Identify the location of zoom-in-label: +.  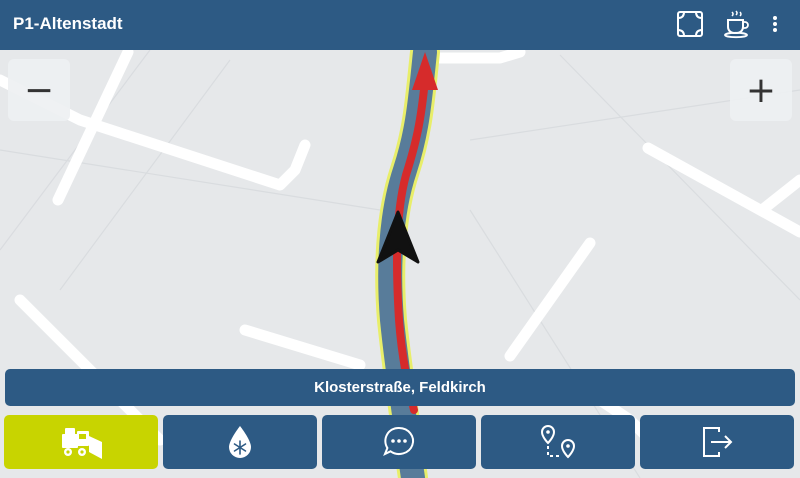
(761, 90).